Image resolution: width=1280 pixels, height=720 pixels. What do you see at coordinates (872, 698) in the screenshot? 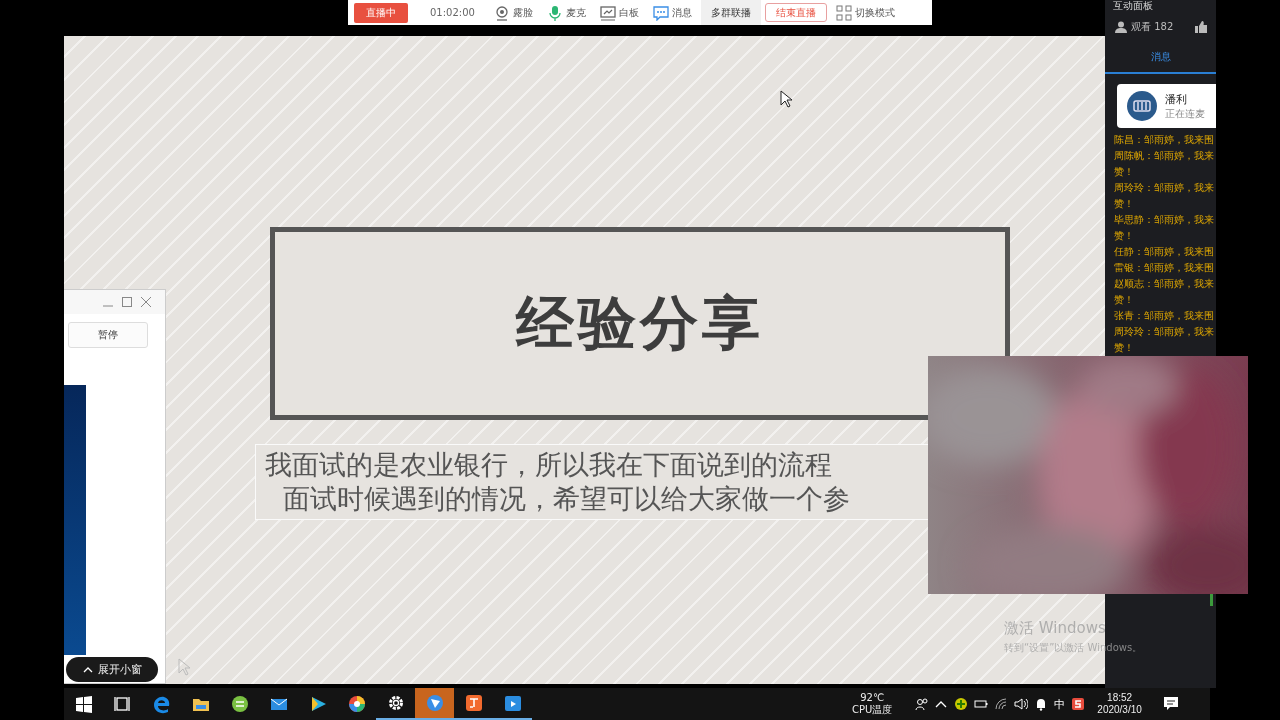
I see `cpu-temperature: 92℃` at bounding box center [872, 698].